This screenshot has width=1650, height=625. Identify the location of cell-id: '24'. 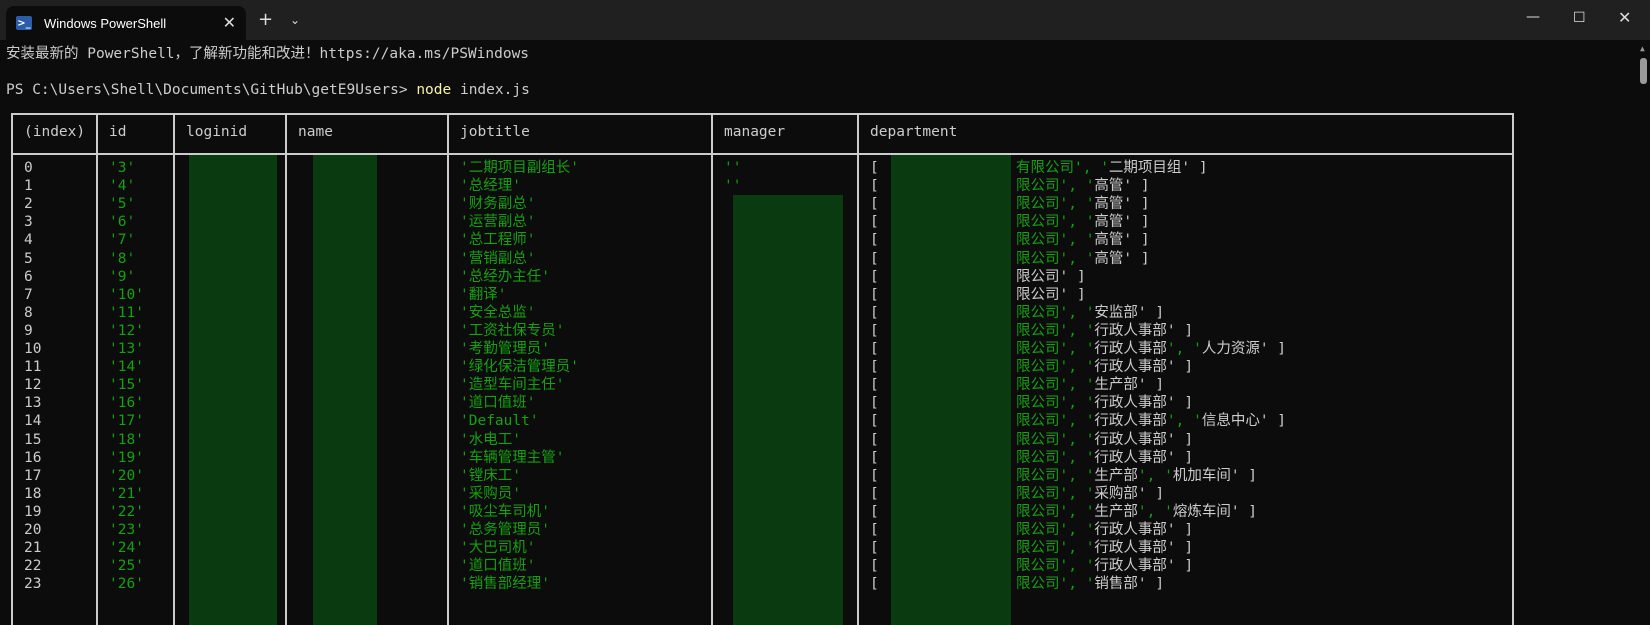
(126, 548).